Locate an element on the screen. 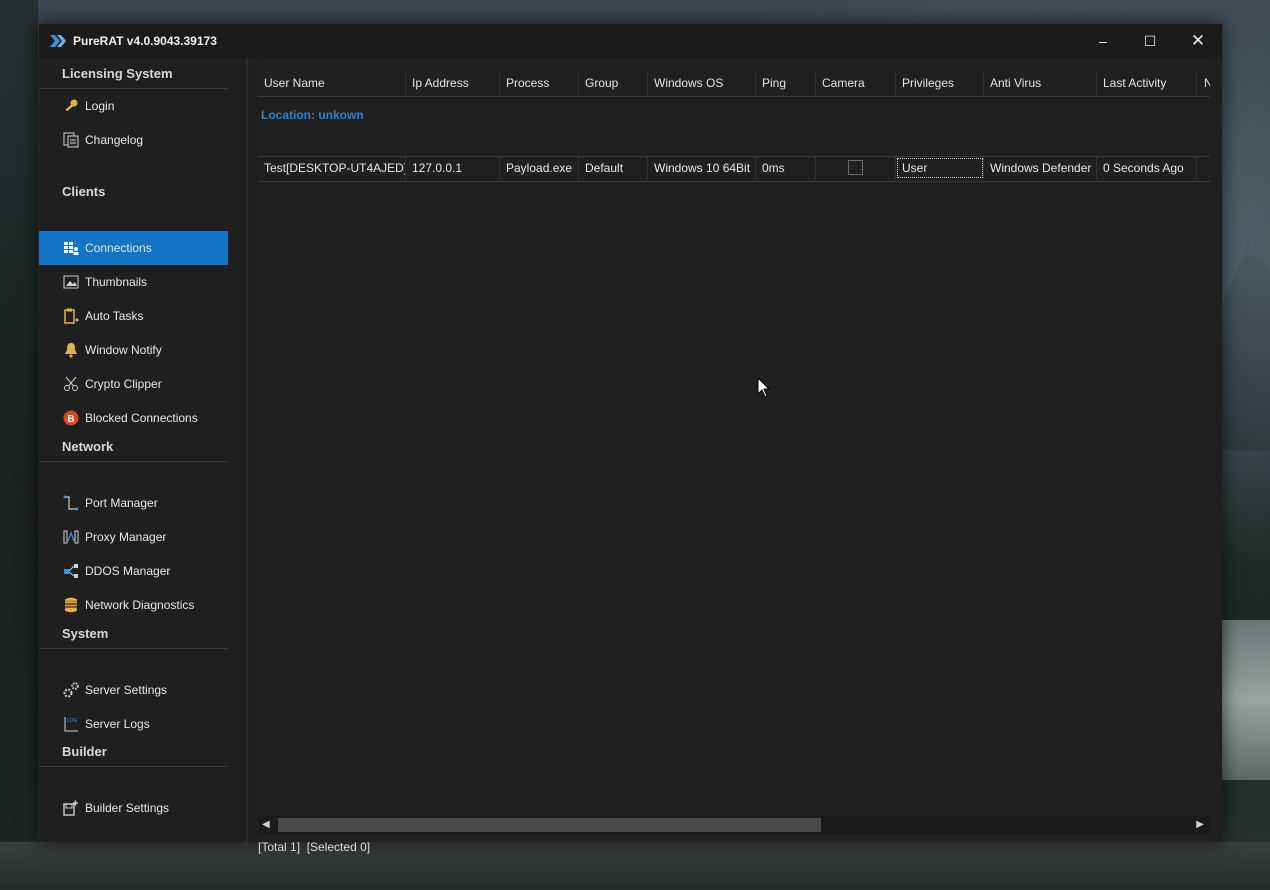 The height and width of the screenshot is (890, 1270). sidebar-item-label: Auto Tasks is located at coordinates (114, 316).